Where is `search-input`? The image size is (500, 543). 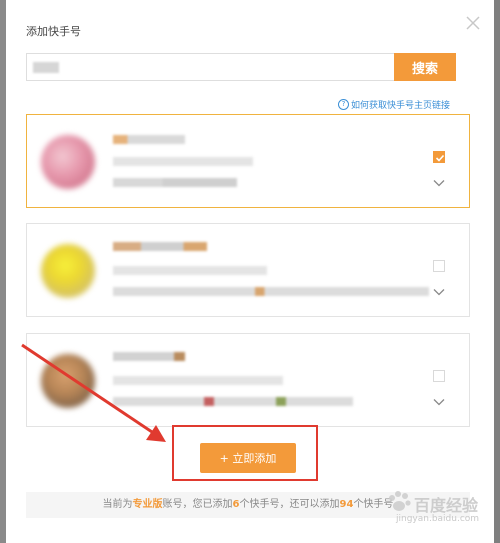 search-input is located at coordinates (210, 67).